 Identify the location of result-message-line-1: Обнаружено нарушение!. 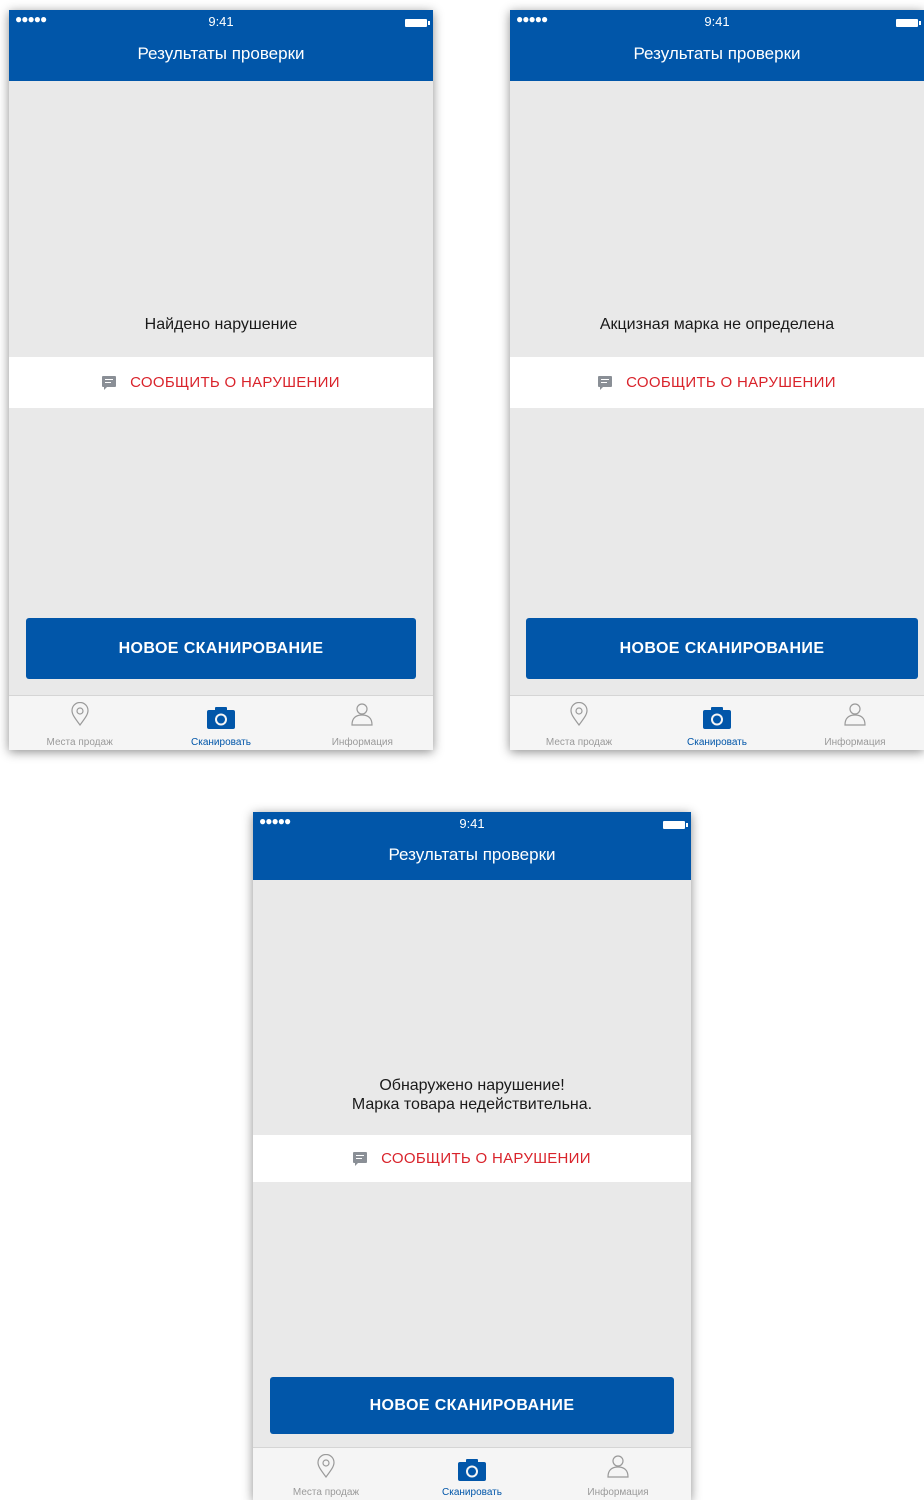
(472, 1085).